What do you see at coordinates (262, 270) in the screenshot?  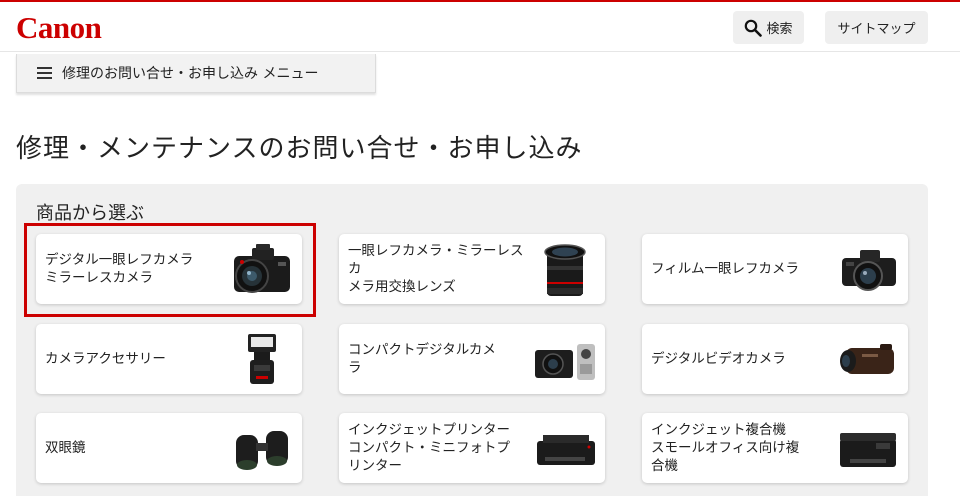 I see `dslr-camera-icon` at bounding box center [262, 270].